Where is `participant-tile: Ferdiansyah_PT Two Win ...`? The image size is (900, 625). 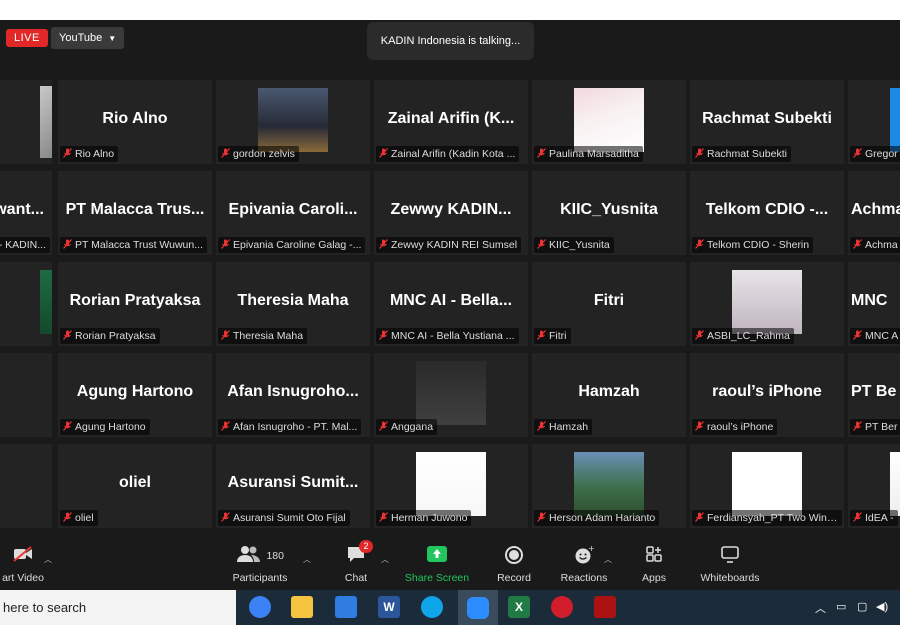 participant-tile: Ferdiansyah_PT Two Win ... is located at coordinates (767, 486).